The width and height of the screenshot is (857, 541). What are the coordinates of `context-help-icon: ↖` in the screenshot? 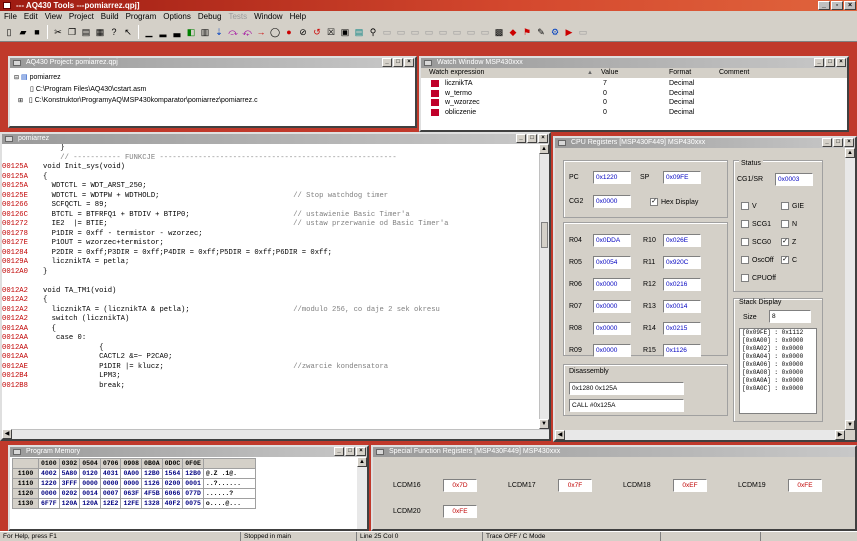 It's located at (128, 32).